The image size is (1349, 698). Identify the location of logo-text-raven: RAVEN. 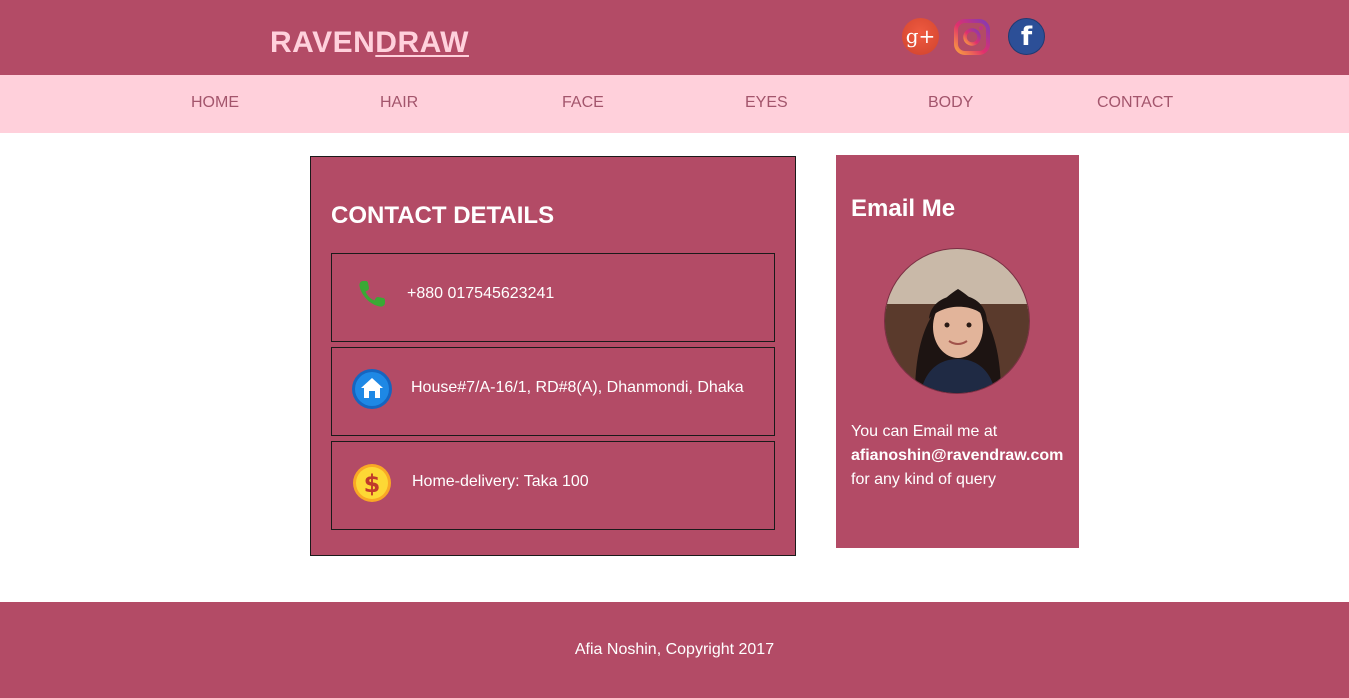
(323, 42).